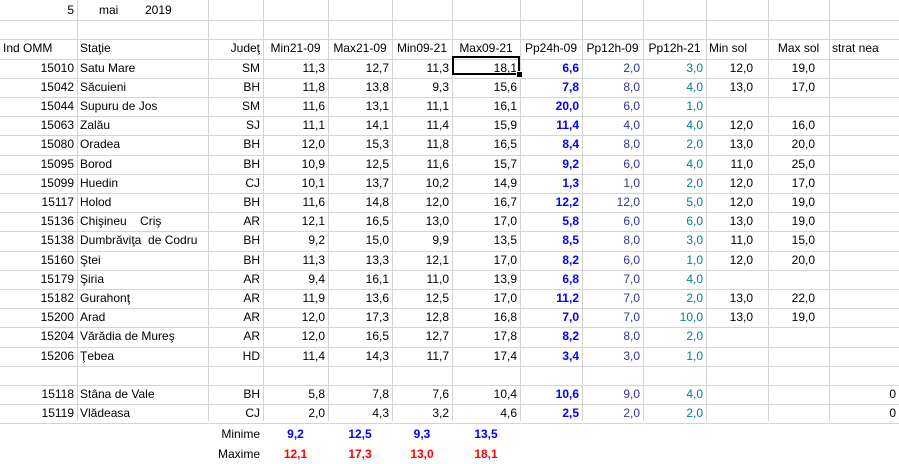 The width and height of the screenshot is (899, 464). What do you see at coordinates (295, 164) in the screenshot?
I see `cell-r8-c3: 10,9` at bounding box center [295, 164].